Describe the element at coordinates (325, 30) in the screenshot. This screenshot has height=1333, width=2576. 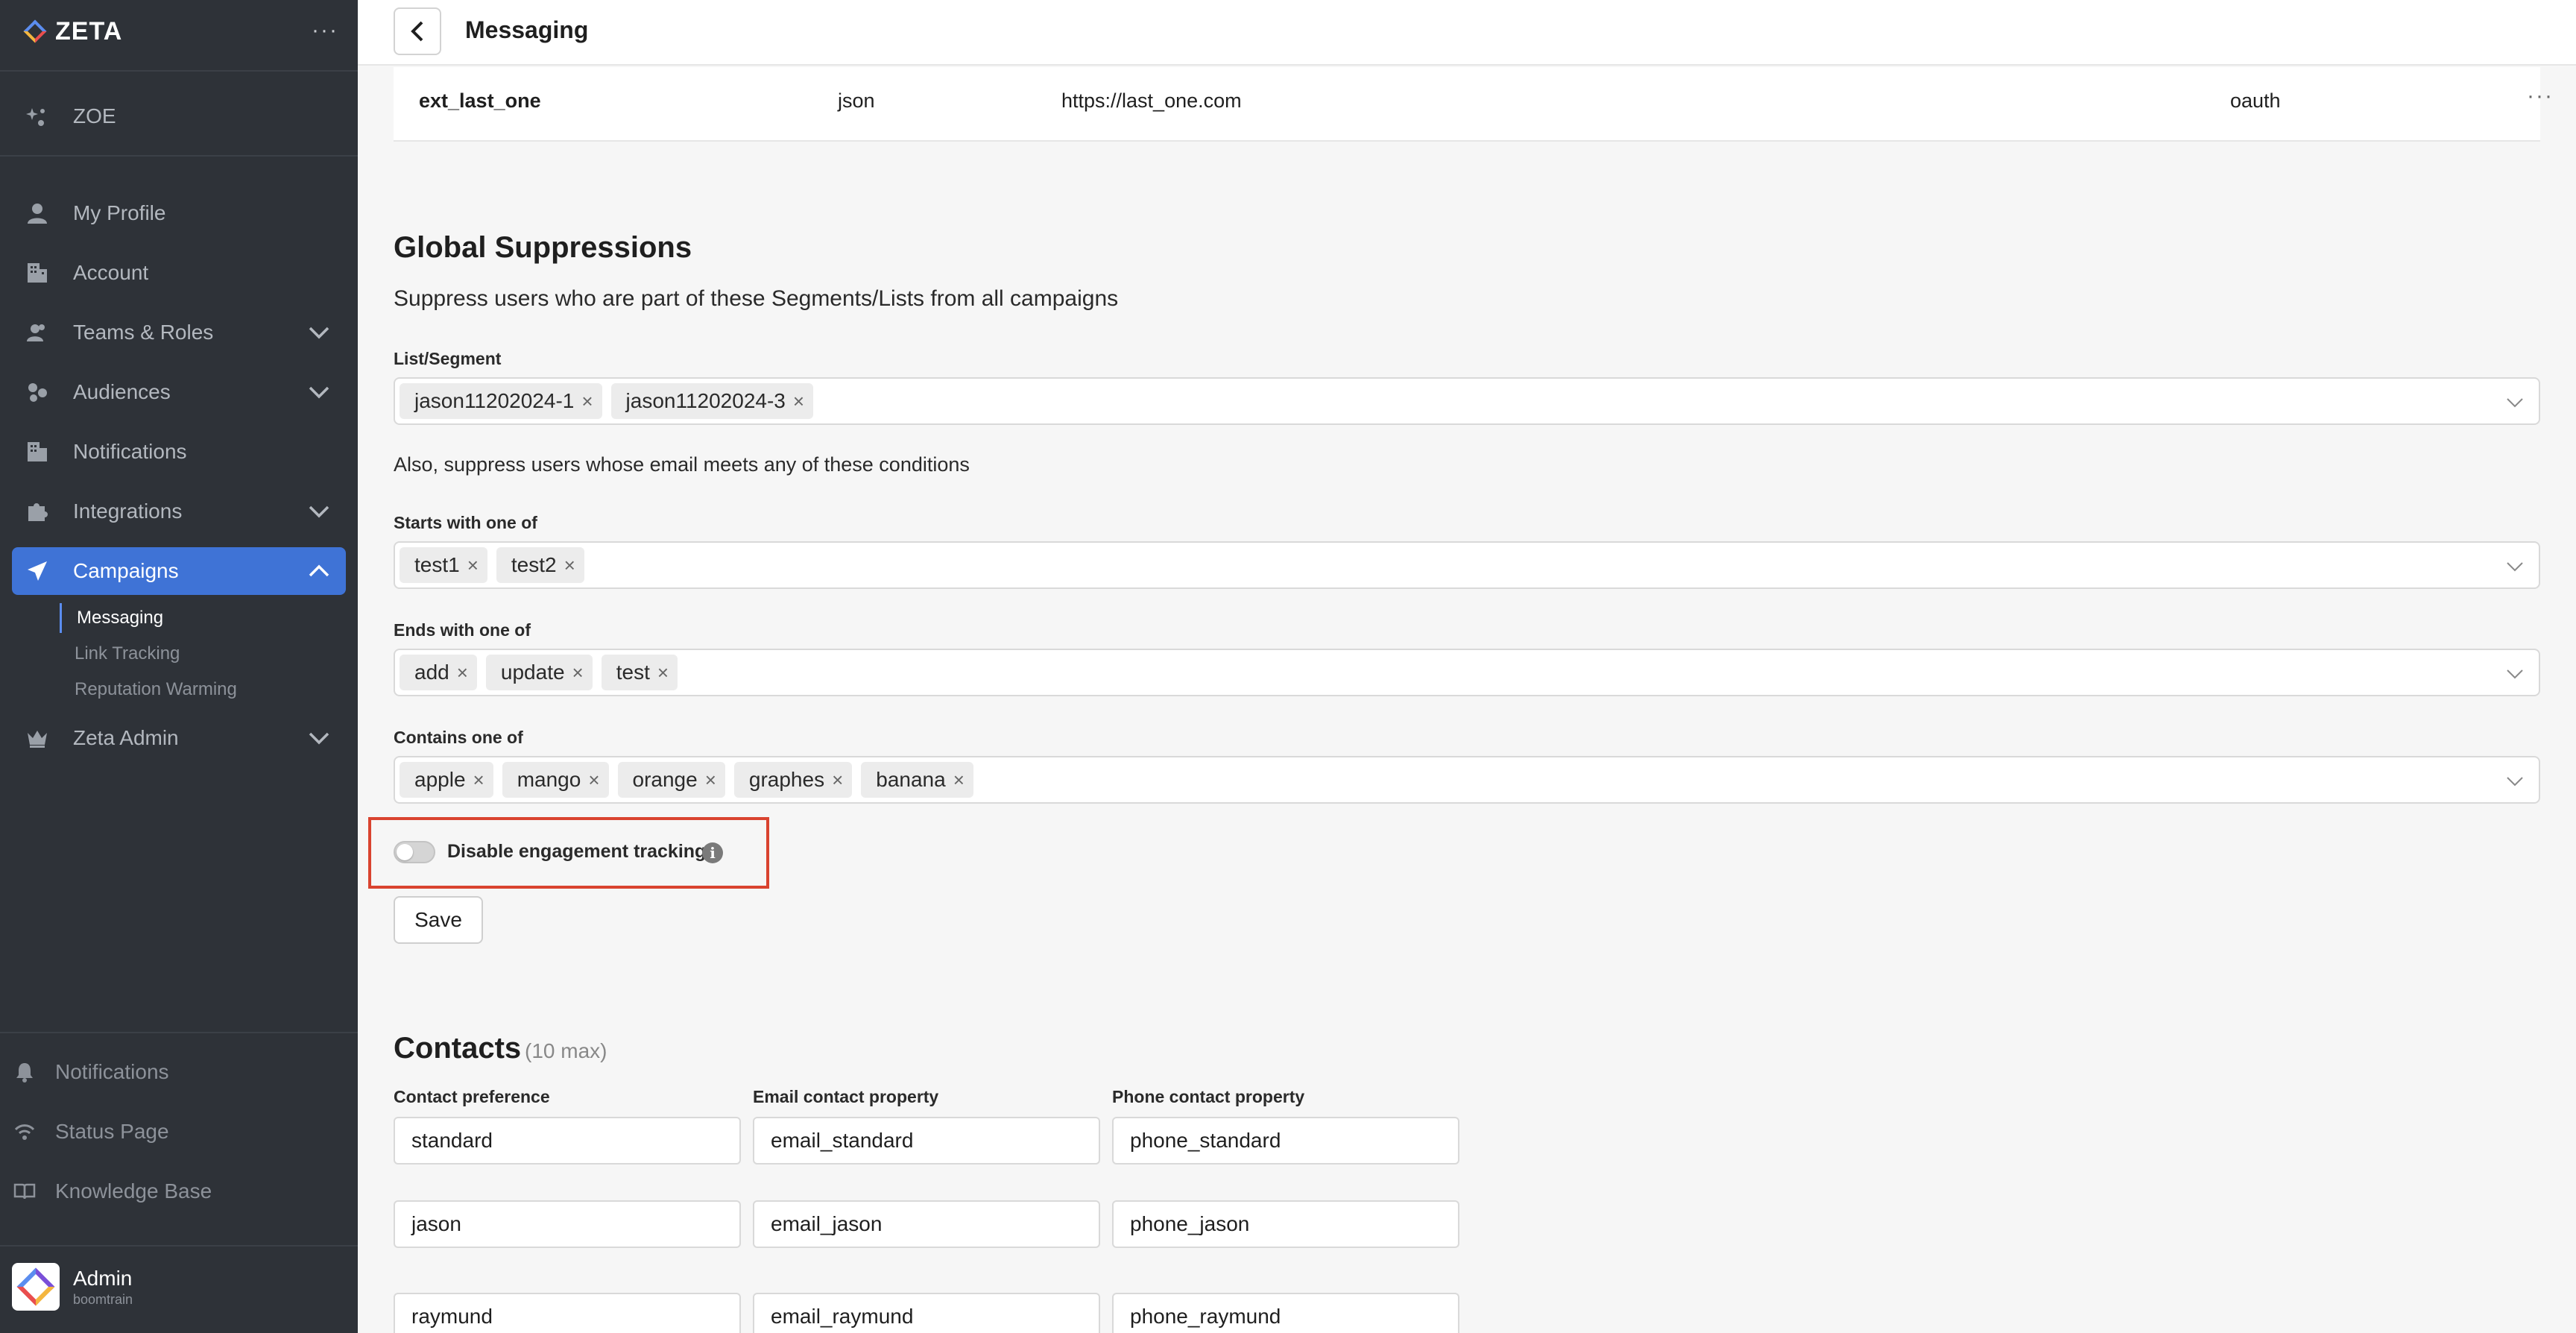
I see `more-options-icon: ···` at that location.